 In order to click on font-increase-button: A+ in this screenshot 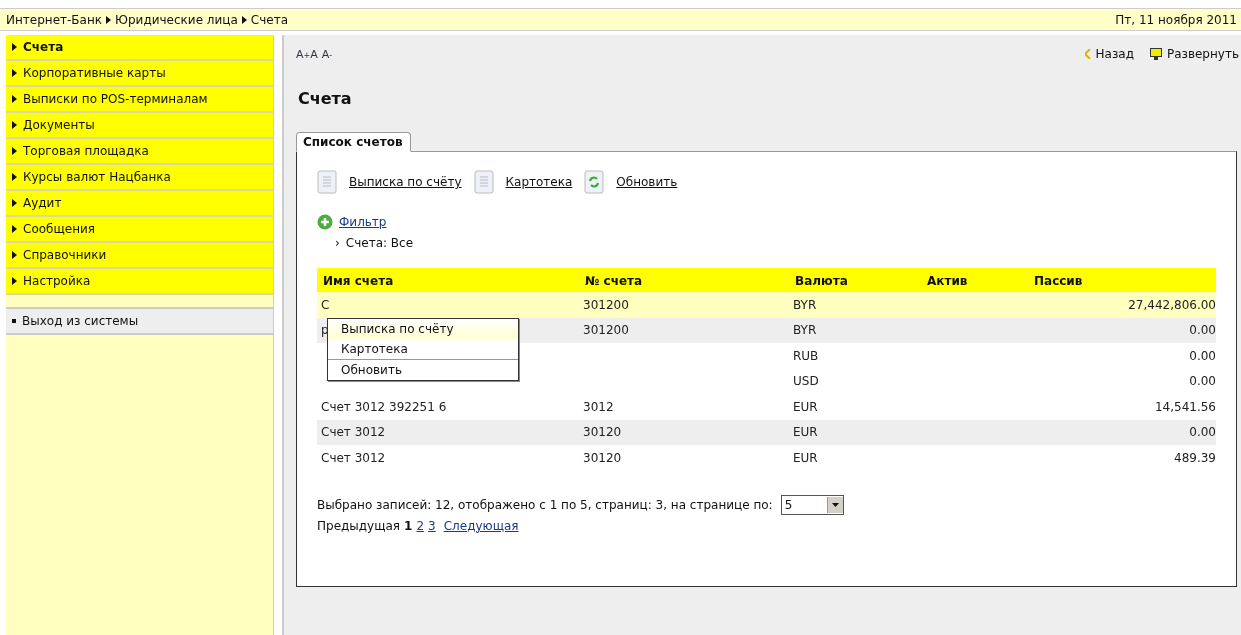, I will do `click(303, 54)`.